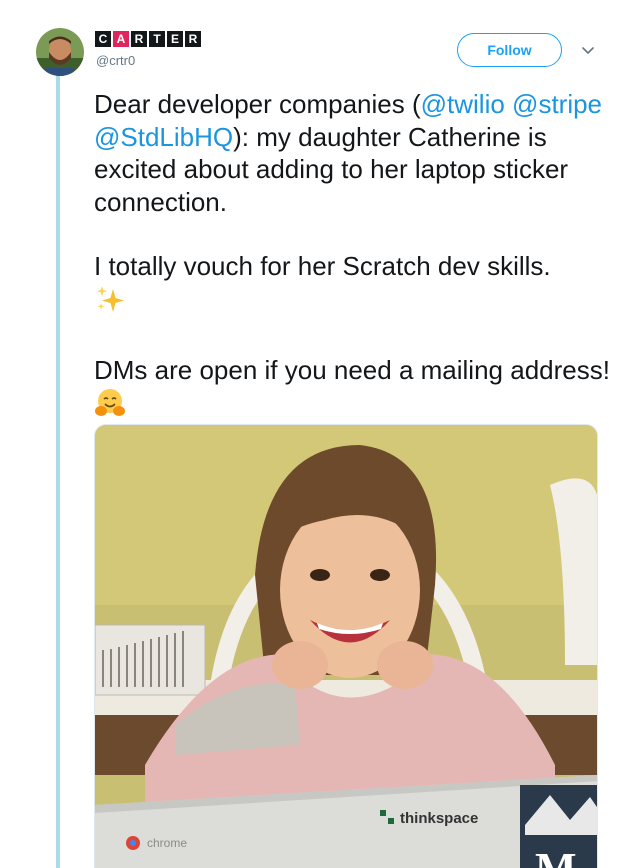 This screenshot has width=625, height=868. Describe the element at coordinates (439, 818) in the screenshot. I see `thinkspace-label: thinkspace` at that location.